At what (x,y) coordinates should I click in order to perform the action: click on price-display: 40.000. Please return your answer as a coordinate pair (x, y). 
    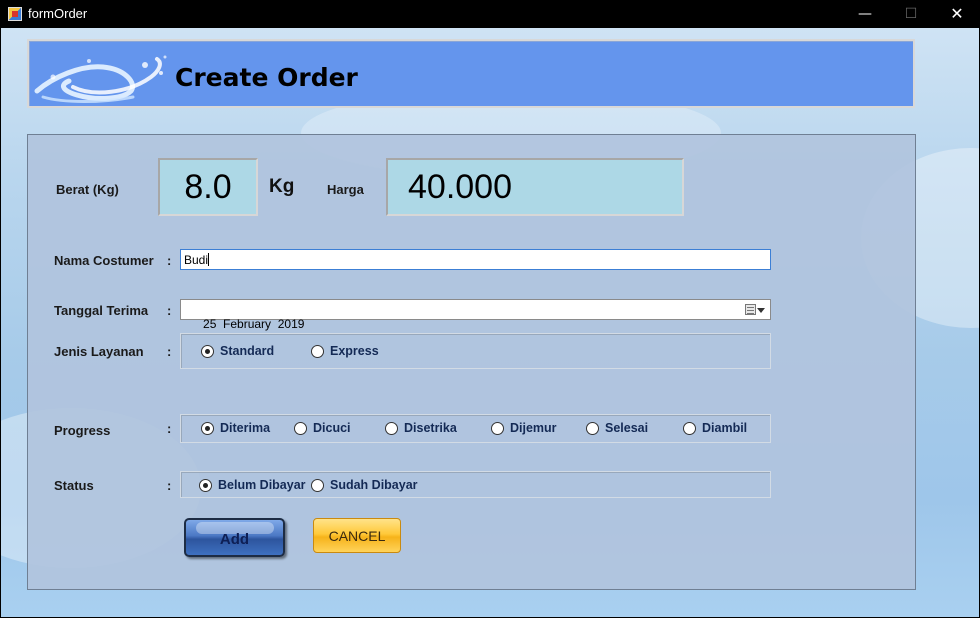
    Looking at the image, I should click on (535, 187).